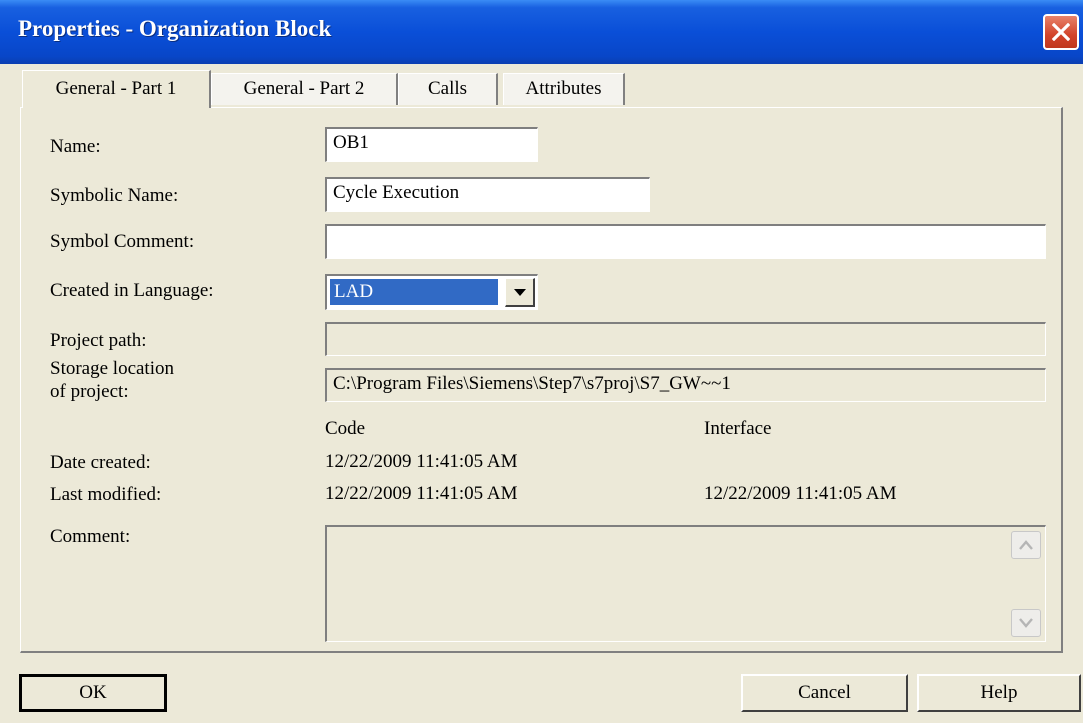 The image size is (1083, 723). I want to click on storage-location-label-line1: Storage location, so click(112, 368).